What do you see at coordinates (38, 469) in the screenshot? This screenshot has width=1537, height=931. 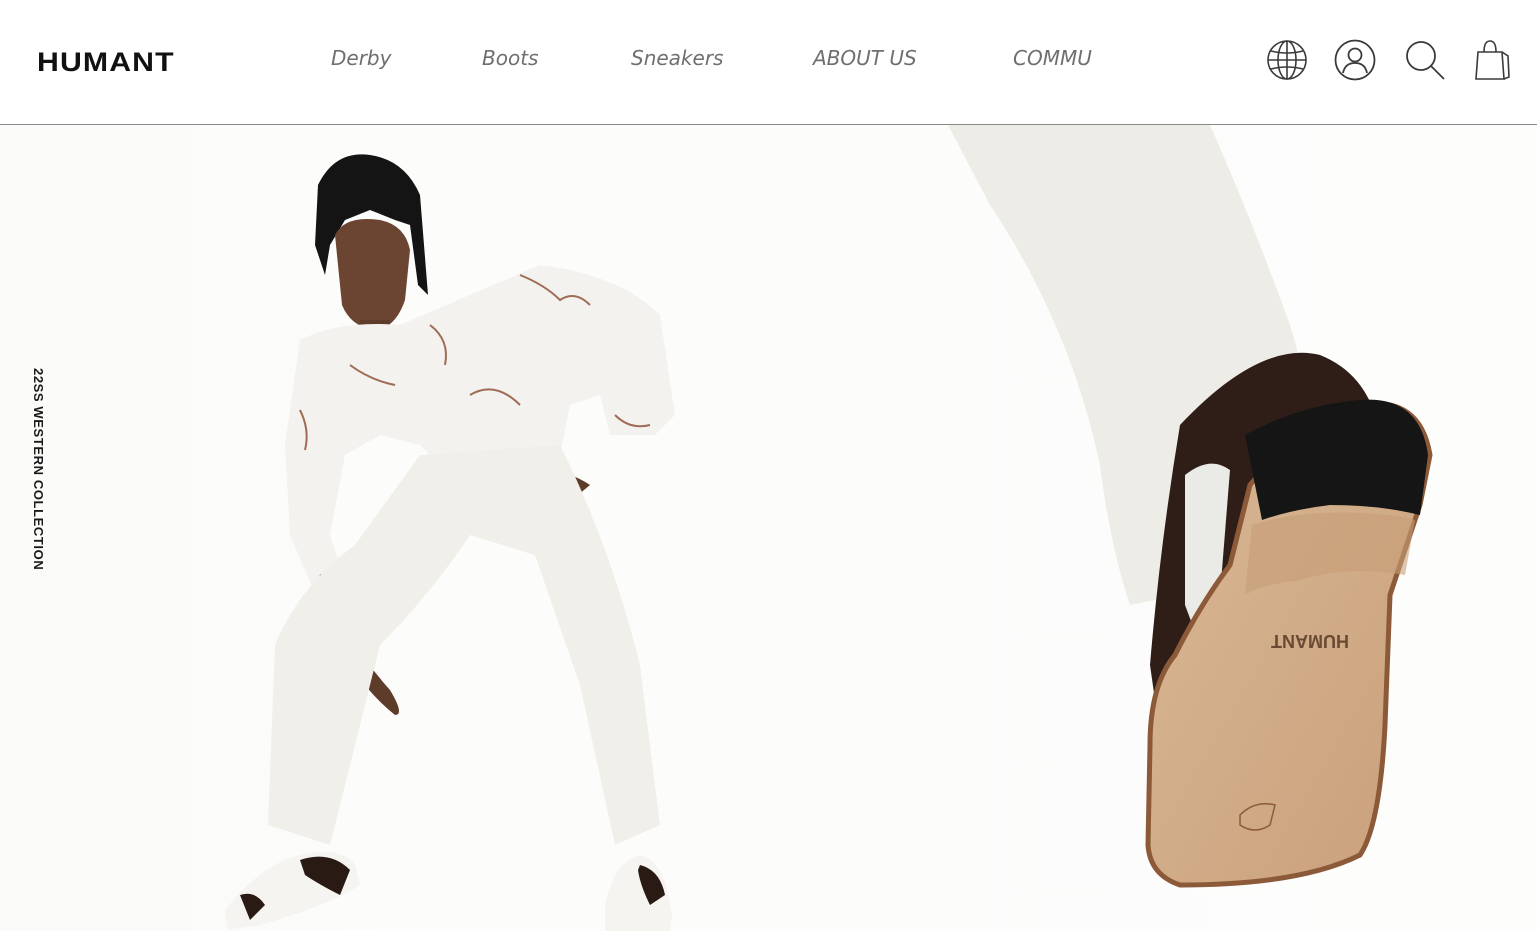 I see `collection-label: 22SS WESTERN COLLECTION` at bounding box center [38, 469].